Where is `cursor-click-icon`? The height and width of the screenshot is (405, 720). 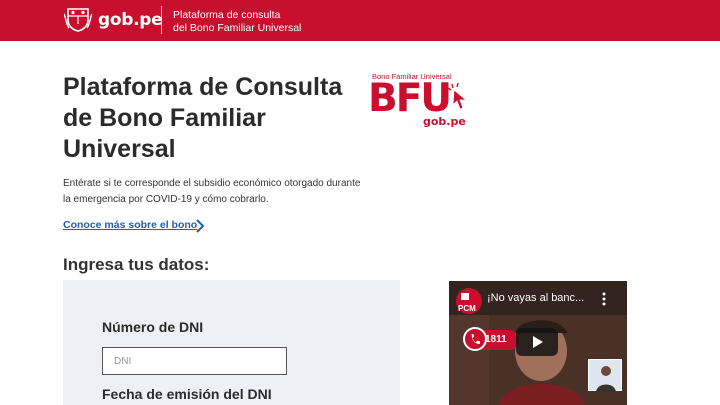
cursor-click-icon is located at coordinates (458, 96).